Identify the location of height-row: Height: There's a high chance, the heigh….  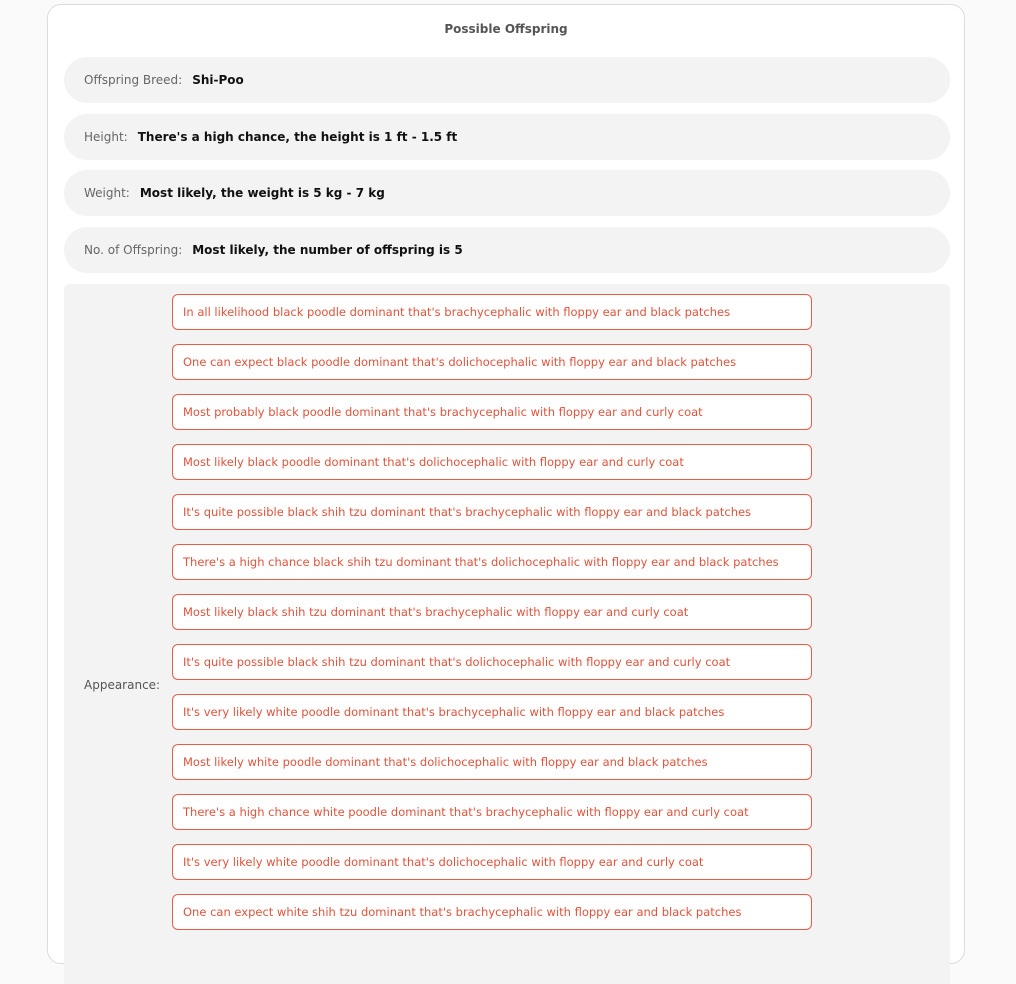
(507, 137).